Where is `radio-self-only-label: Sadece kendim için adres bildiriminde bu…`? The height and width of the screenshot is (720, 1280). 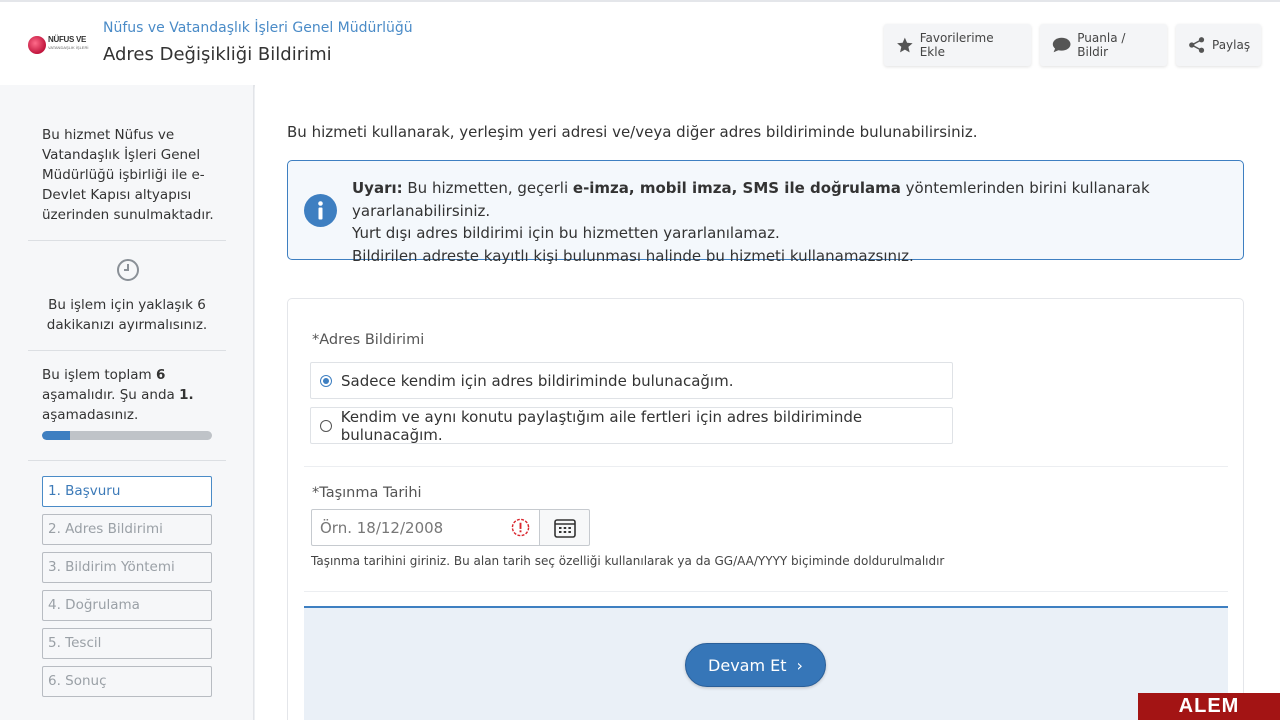 radio-self-only-label: Sadece kendim için adres bildiriminde bu… is located at coordinates (537, 380).